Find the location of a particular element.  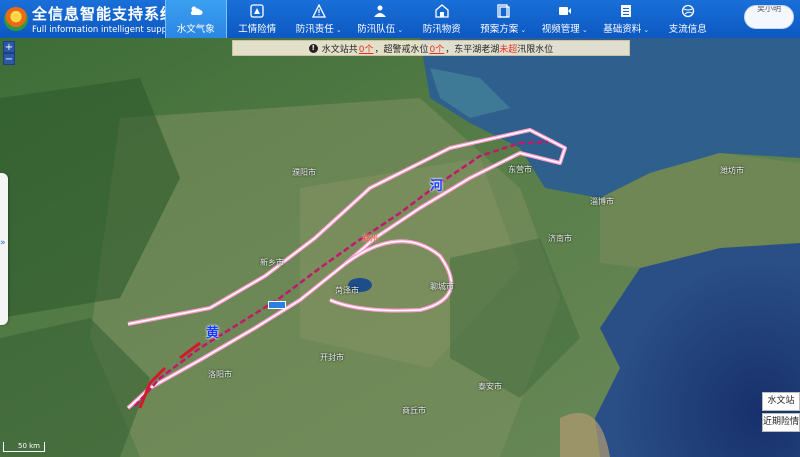

zoom-control: + − is located at coordinates (9, 53).